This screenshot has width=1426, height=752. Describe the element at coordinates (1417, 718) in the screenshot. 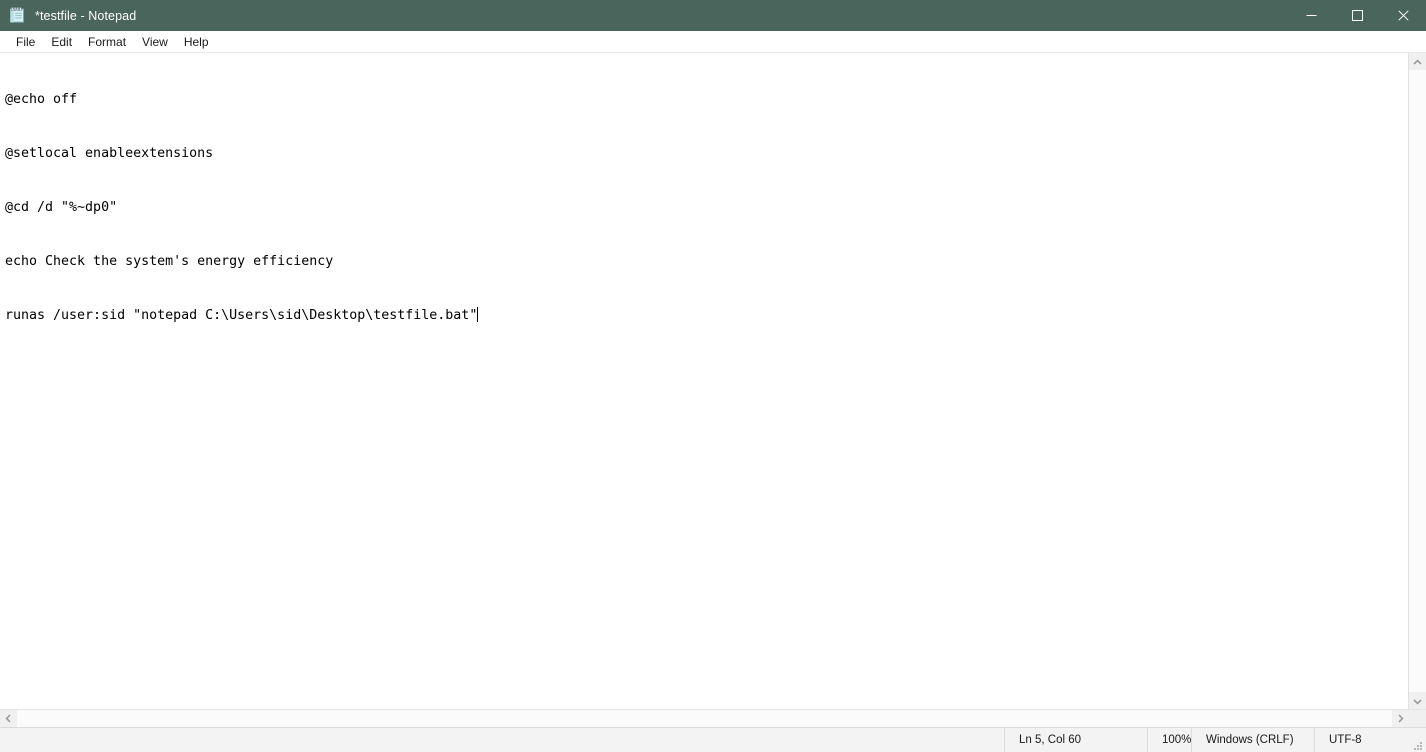

I see `scrollbar-corner` at that location.